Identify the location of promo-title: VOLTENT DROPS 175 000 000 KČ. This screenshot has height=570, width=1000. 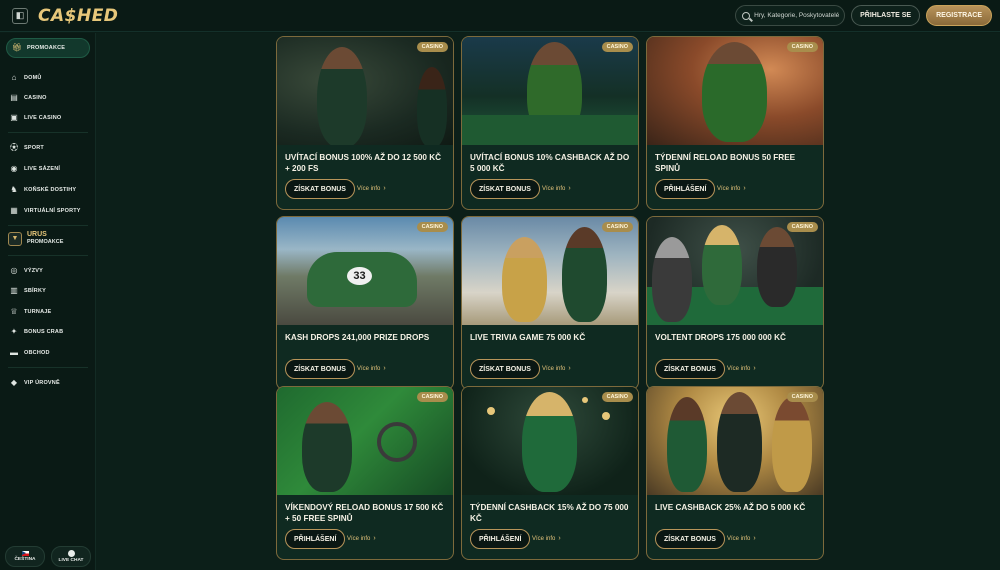
(720, 337).